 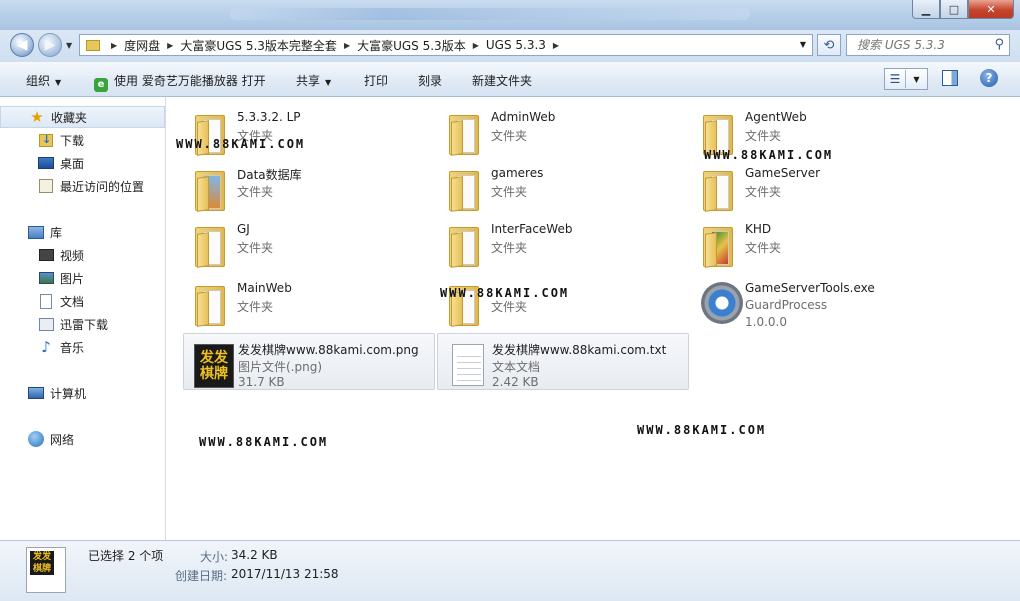 I want to click on sidebar-item-favorites: ★ 收藏夹, so click(x=82, y=117).